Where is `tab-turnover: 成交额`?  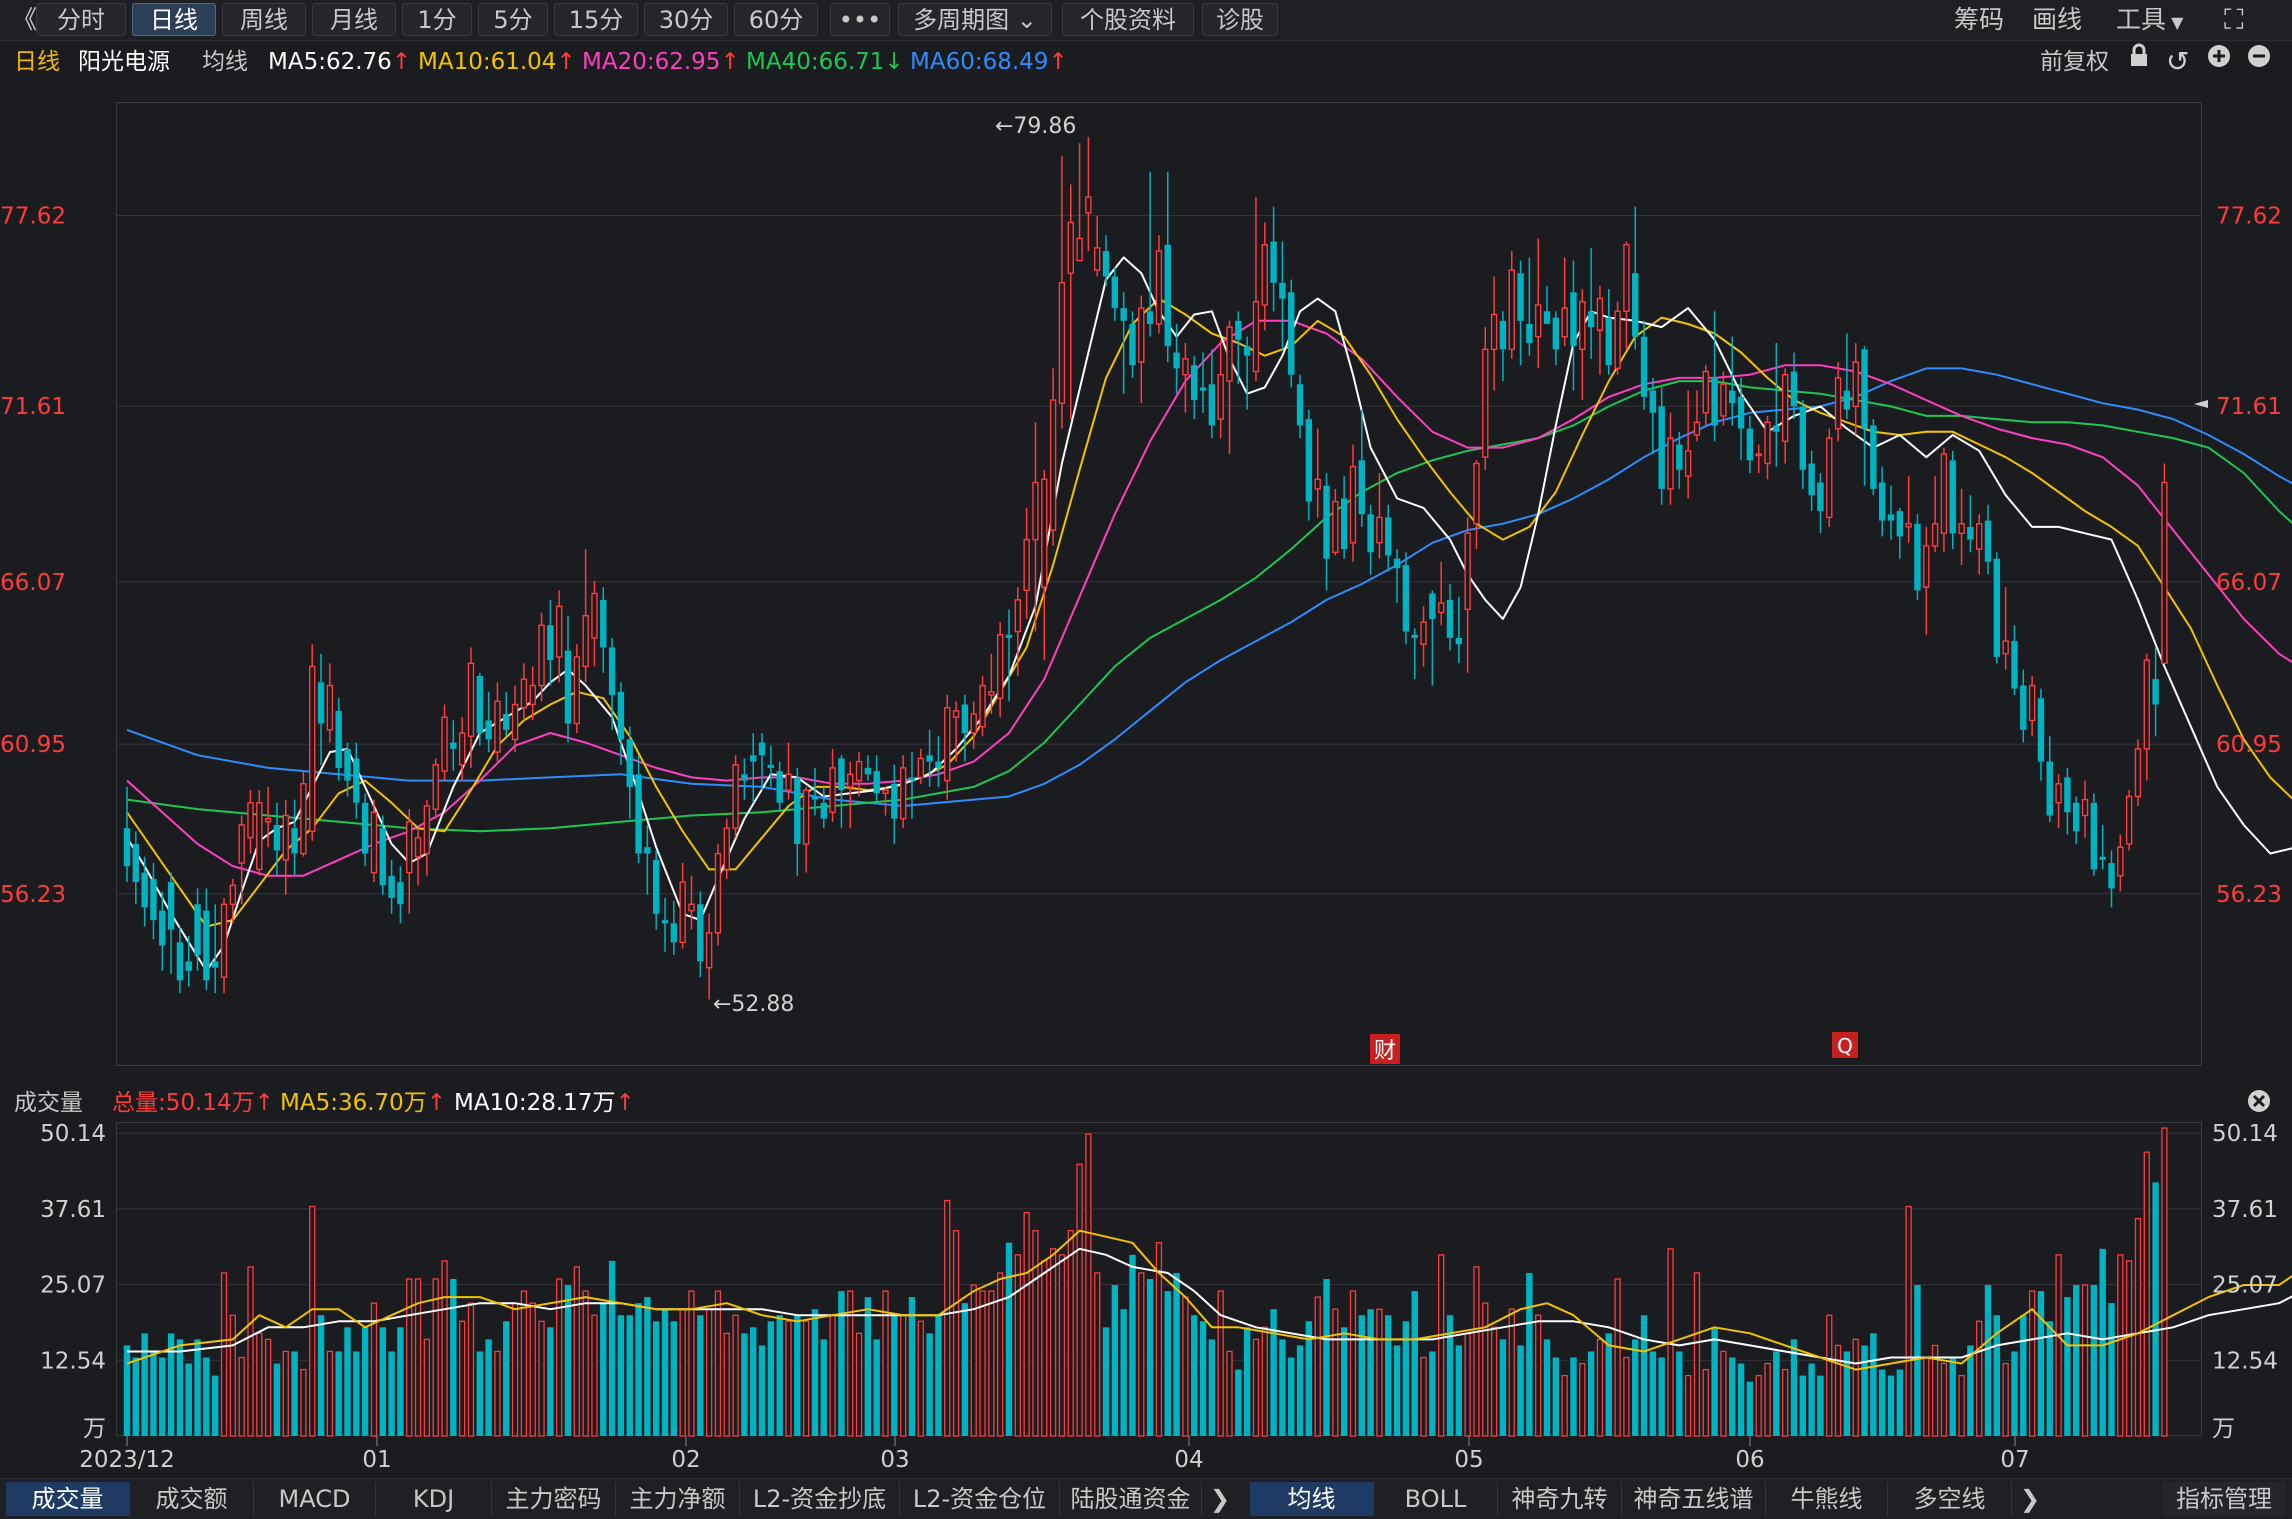
tab-turnover: 成交额 is located at coordinates (192, 1499).